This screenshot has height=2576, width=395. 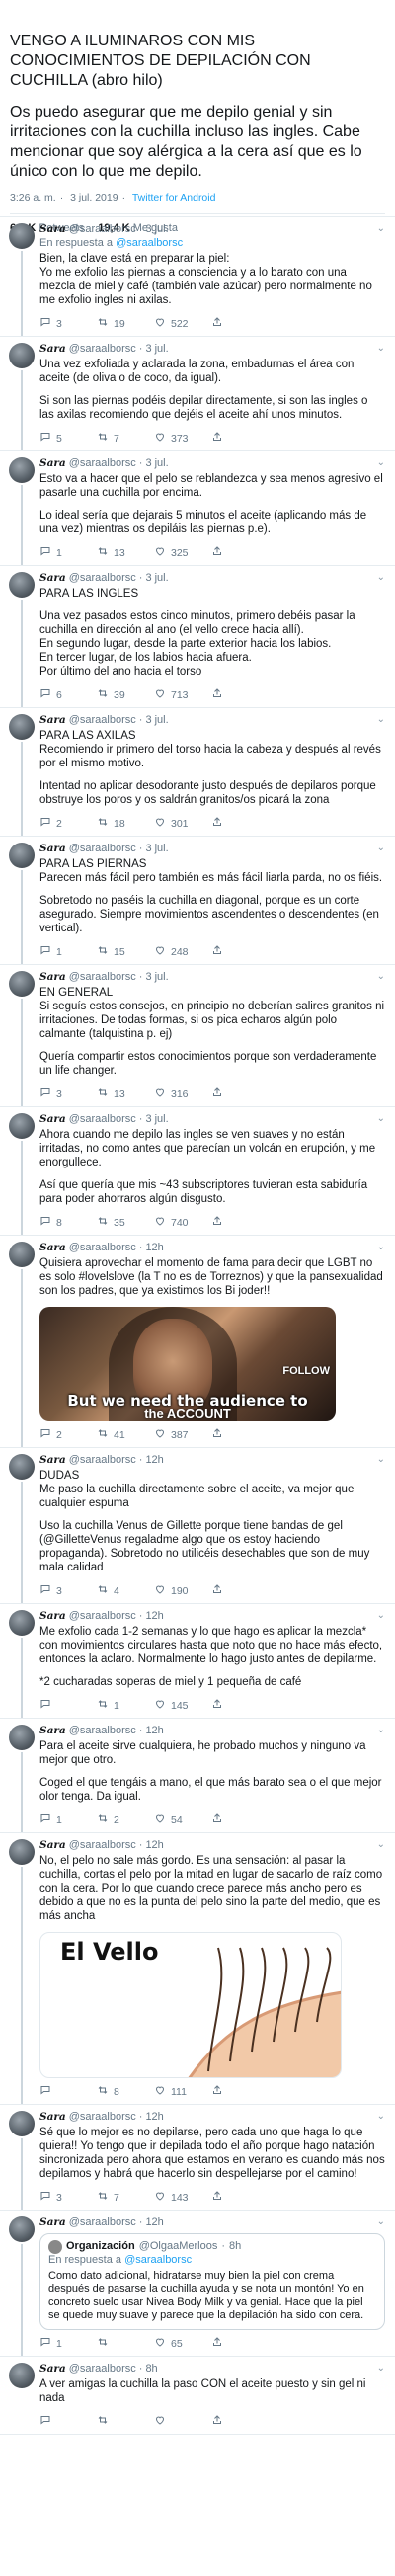 What do you see at coordinates (182, 438) in the screenshot?
I see `like-button: 373` at bounding box center [182, 438].